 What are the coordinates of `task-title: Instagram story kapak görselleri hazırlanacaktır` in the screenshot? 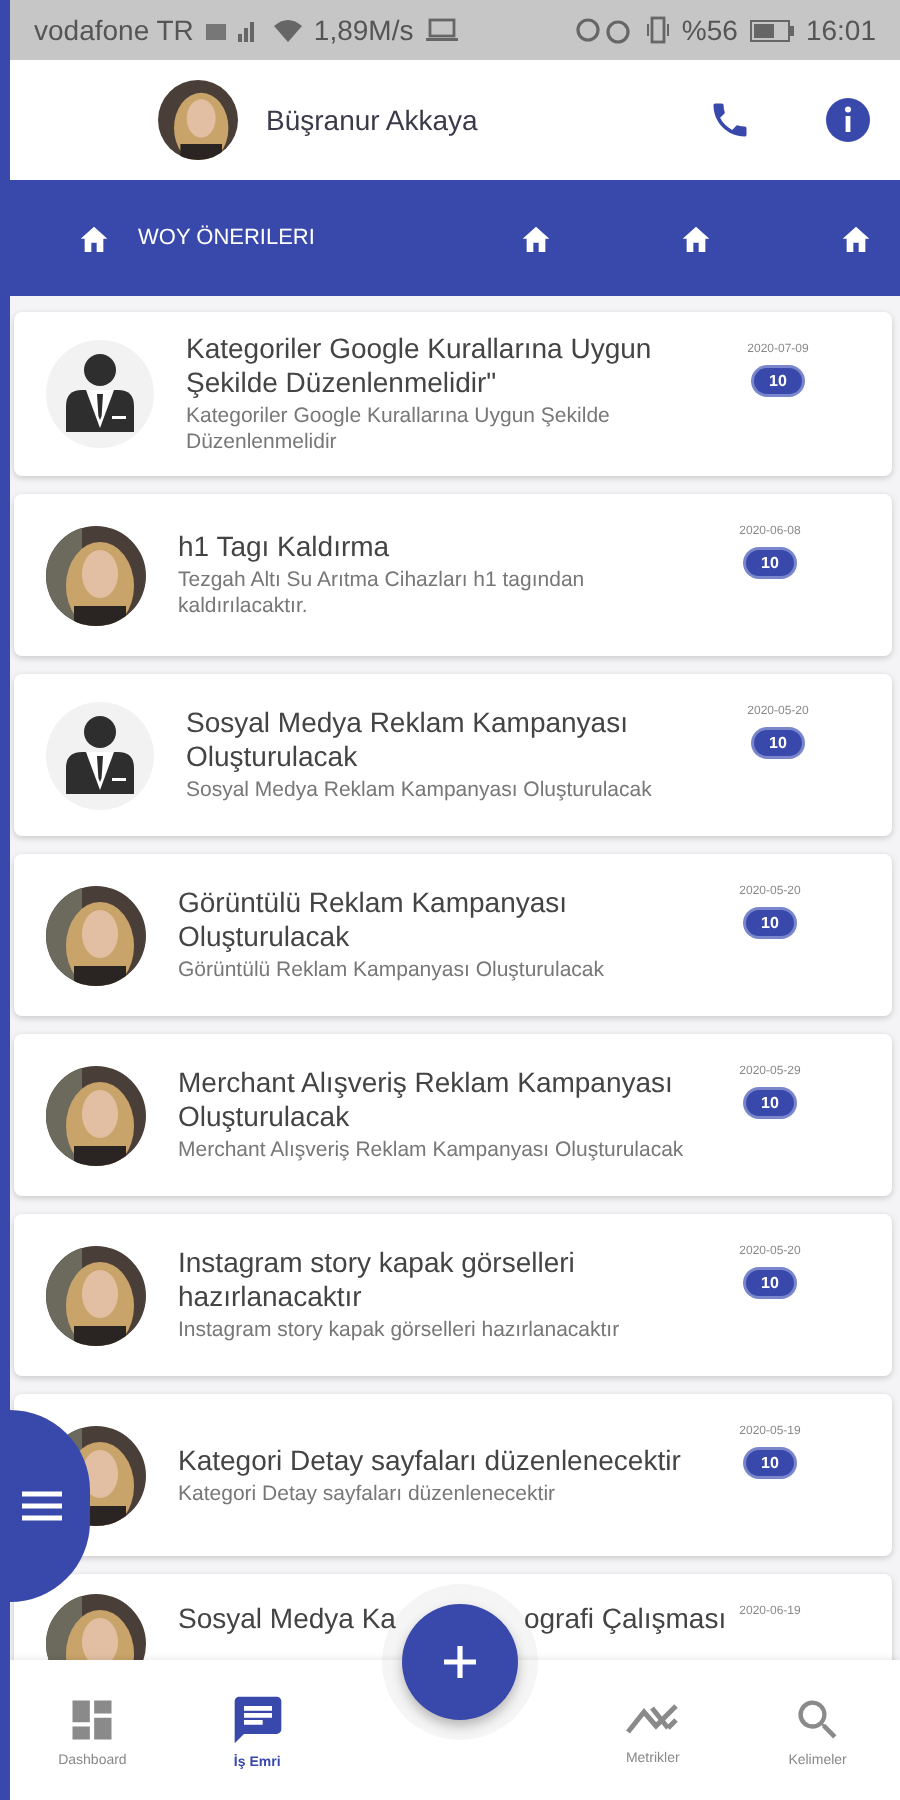 It's located at (377, 1280).